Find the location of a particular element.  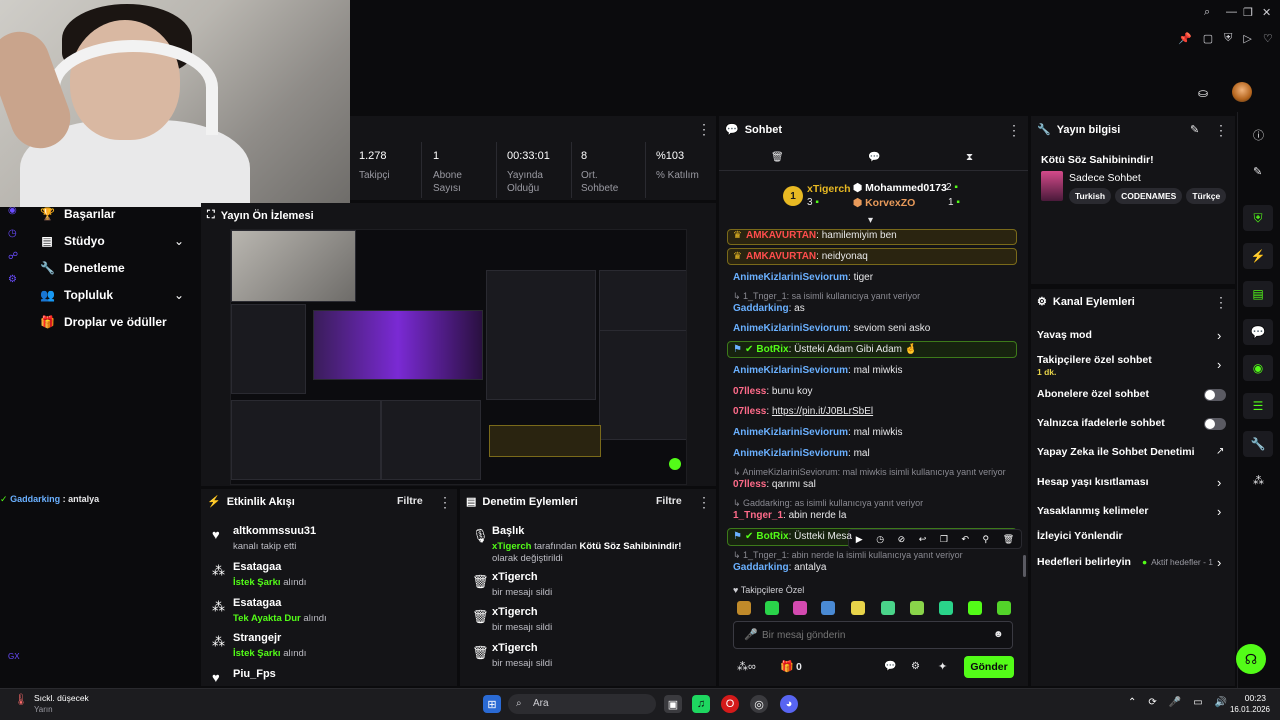

channel-action-6: Hesap yaşı kısıtlaması is located at coordinates (1093, 482).